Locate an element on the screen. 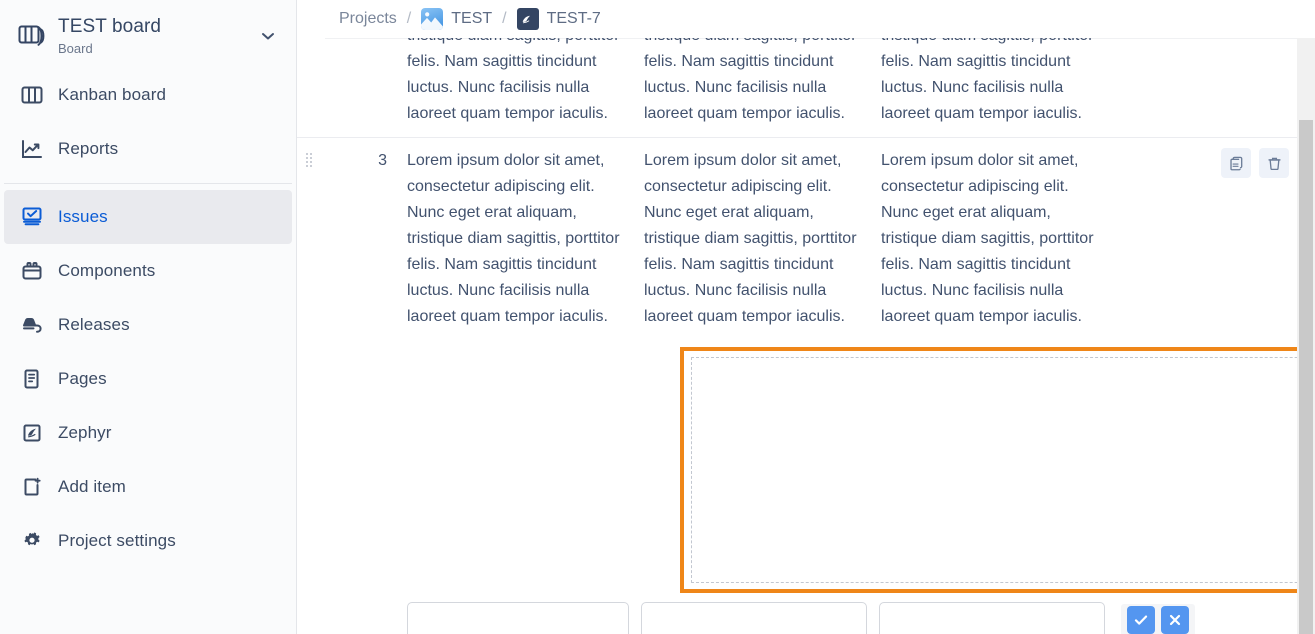 The width and height of the screenshot is (1315, 634). sidebar-item-label: Components is located at coordinates (107, 270).